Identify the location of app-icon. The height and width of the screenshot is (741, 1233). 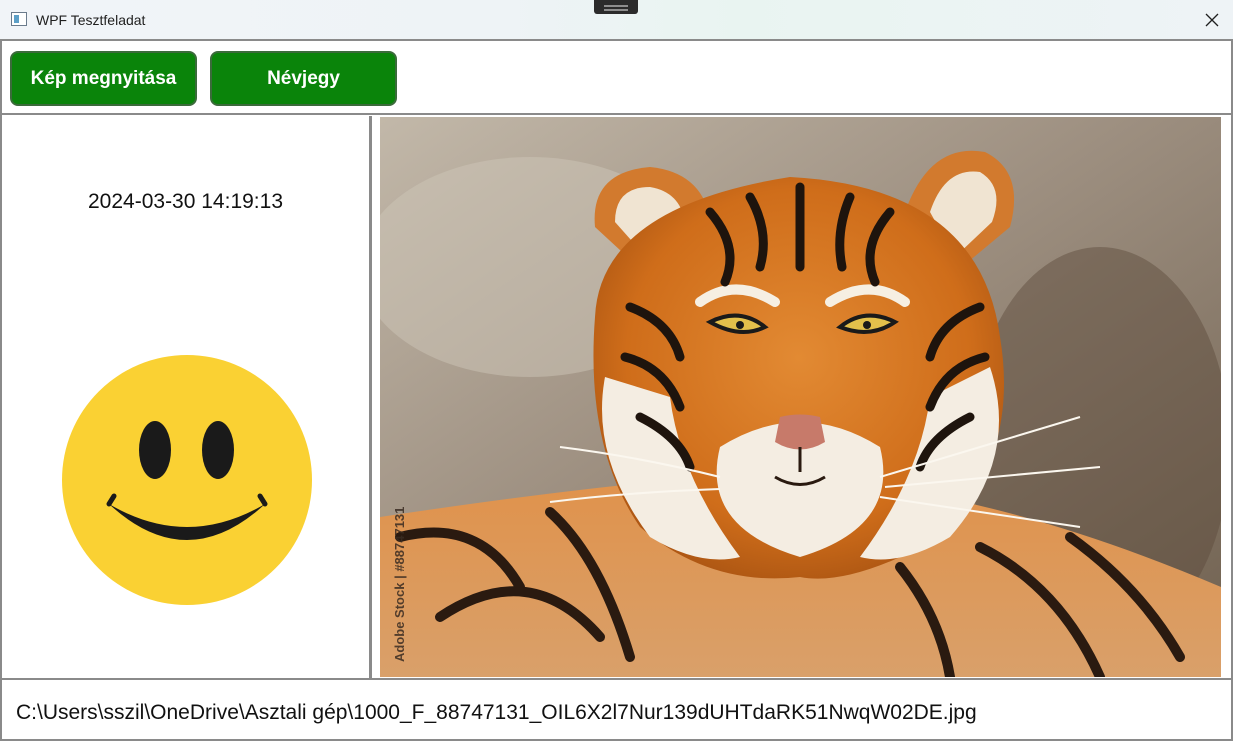
(19, 19).